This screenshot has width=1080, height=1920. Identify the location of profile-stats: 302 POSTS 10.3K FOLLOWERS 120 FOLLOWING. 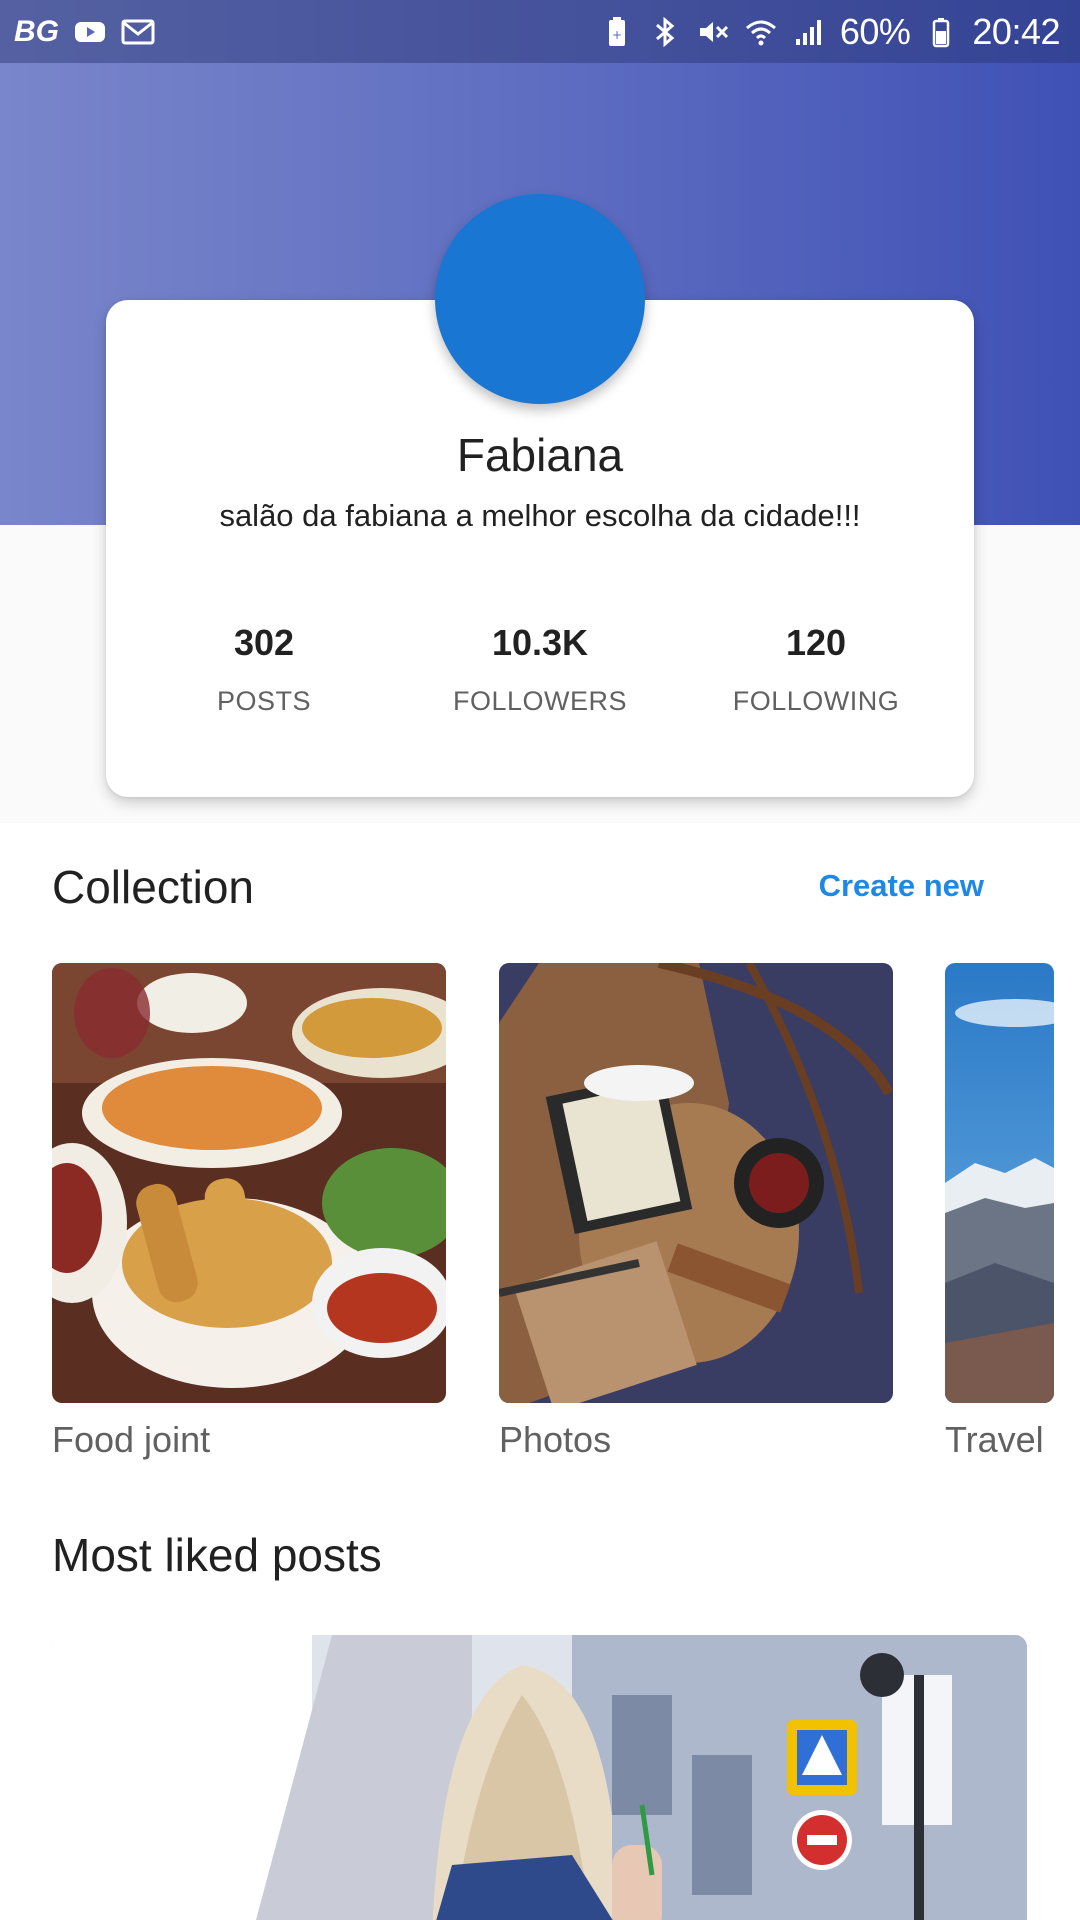
(540, 677).